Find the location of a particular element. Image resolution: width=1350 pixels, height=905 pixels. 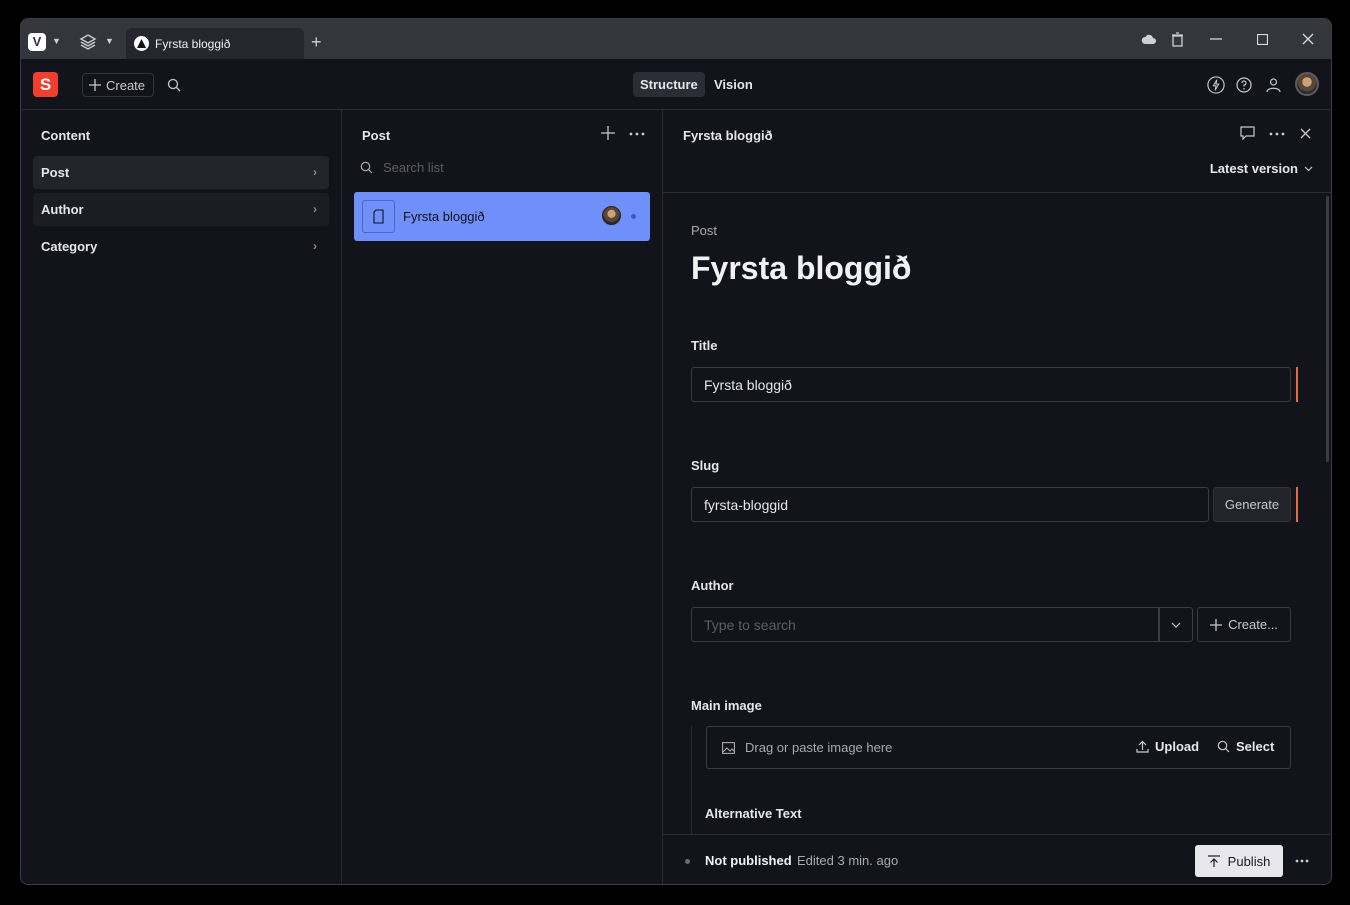

document-pane-title: Fyrsta bloggið is located at coordinates (728, 135).